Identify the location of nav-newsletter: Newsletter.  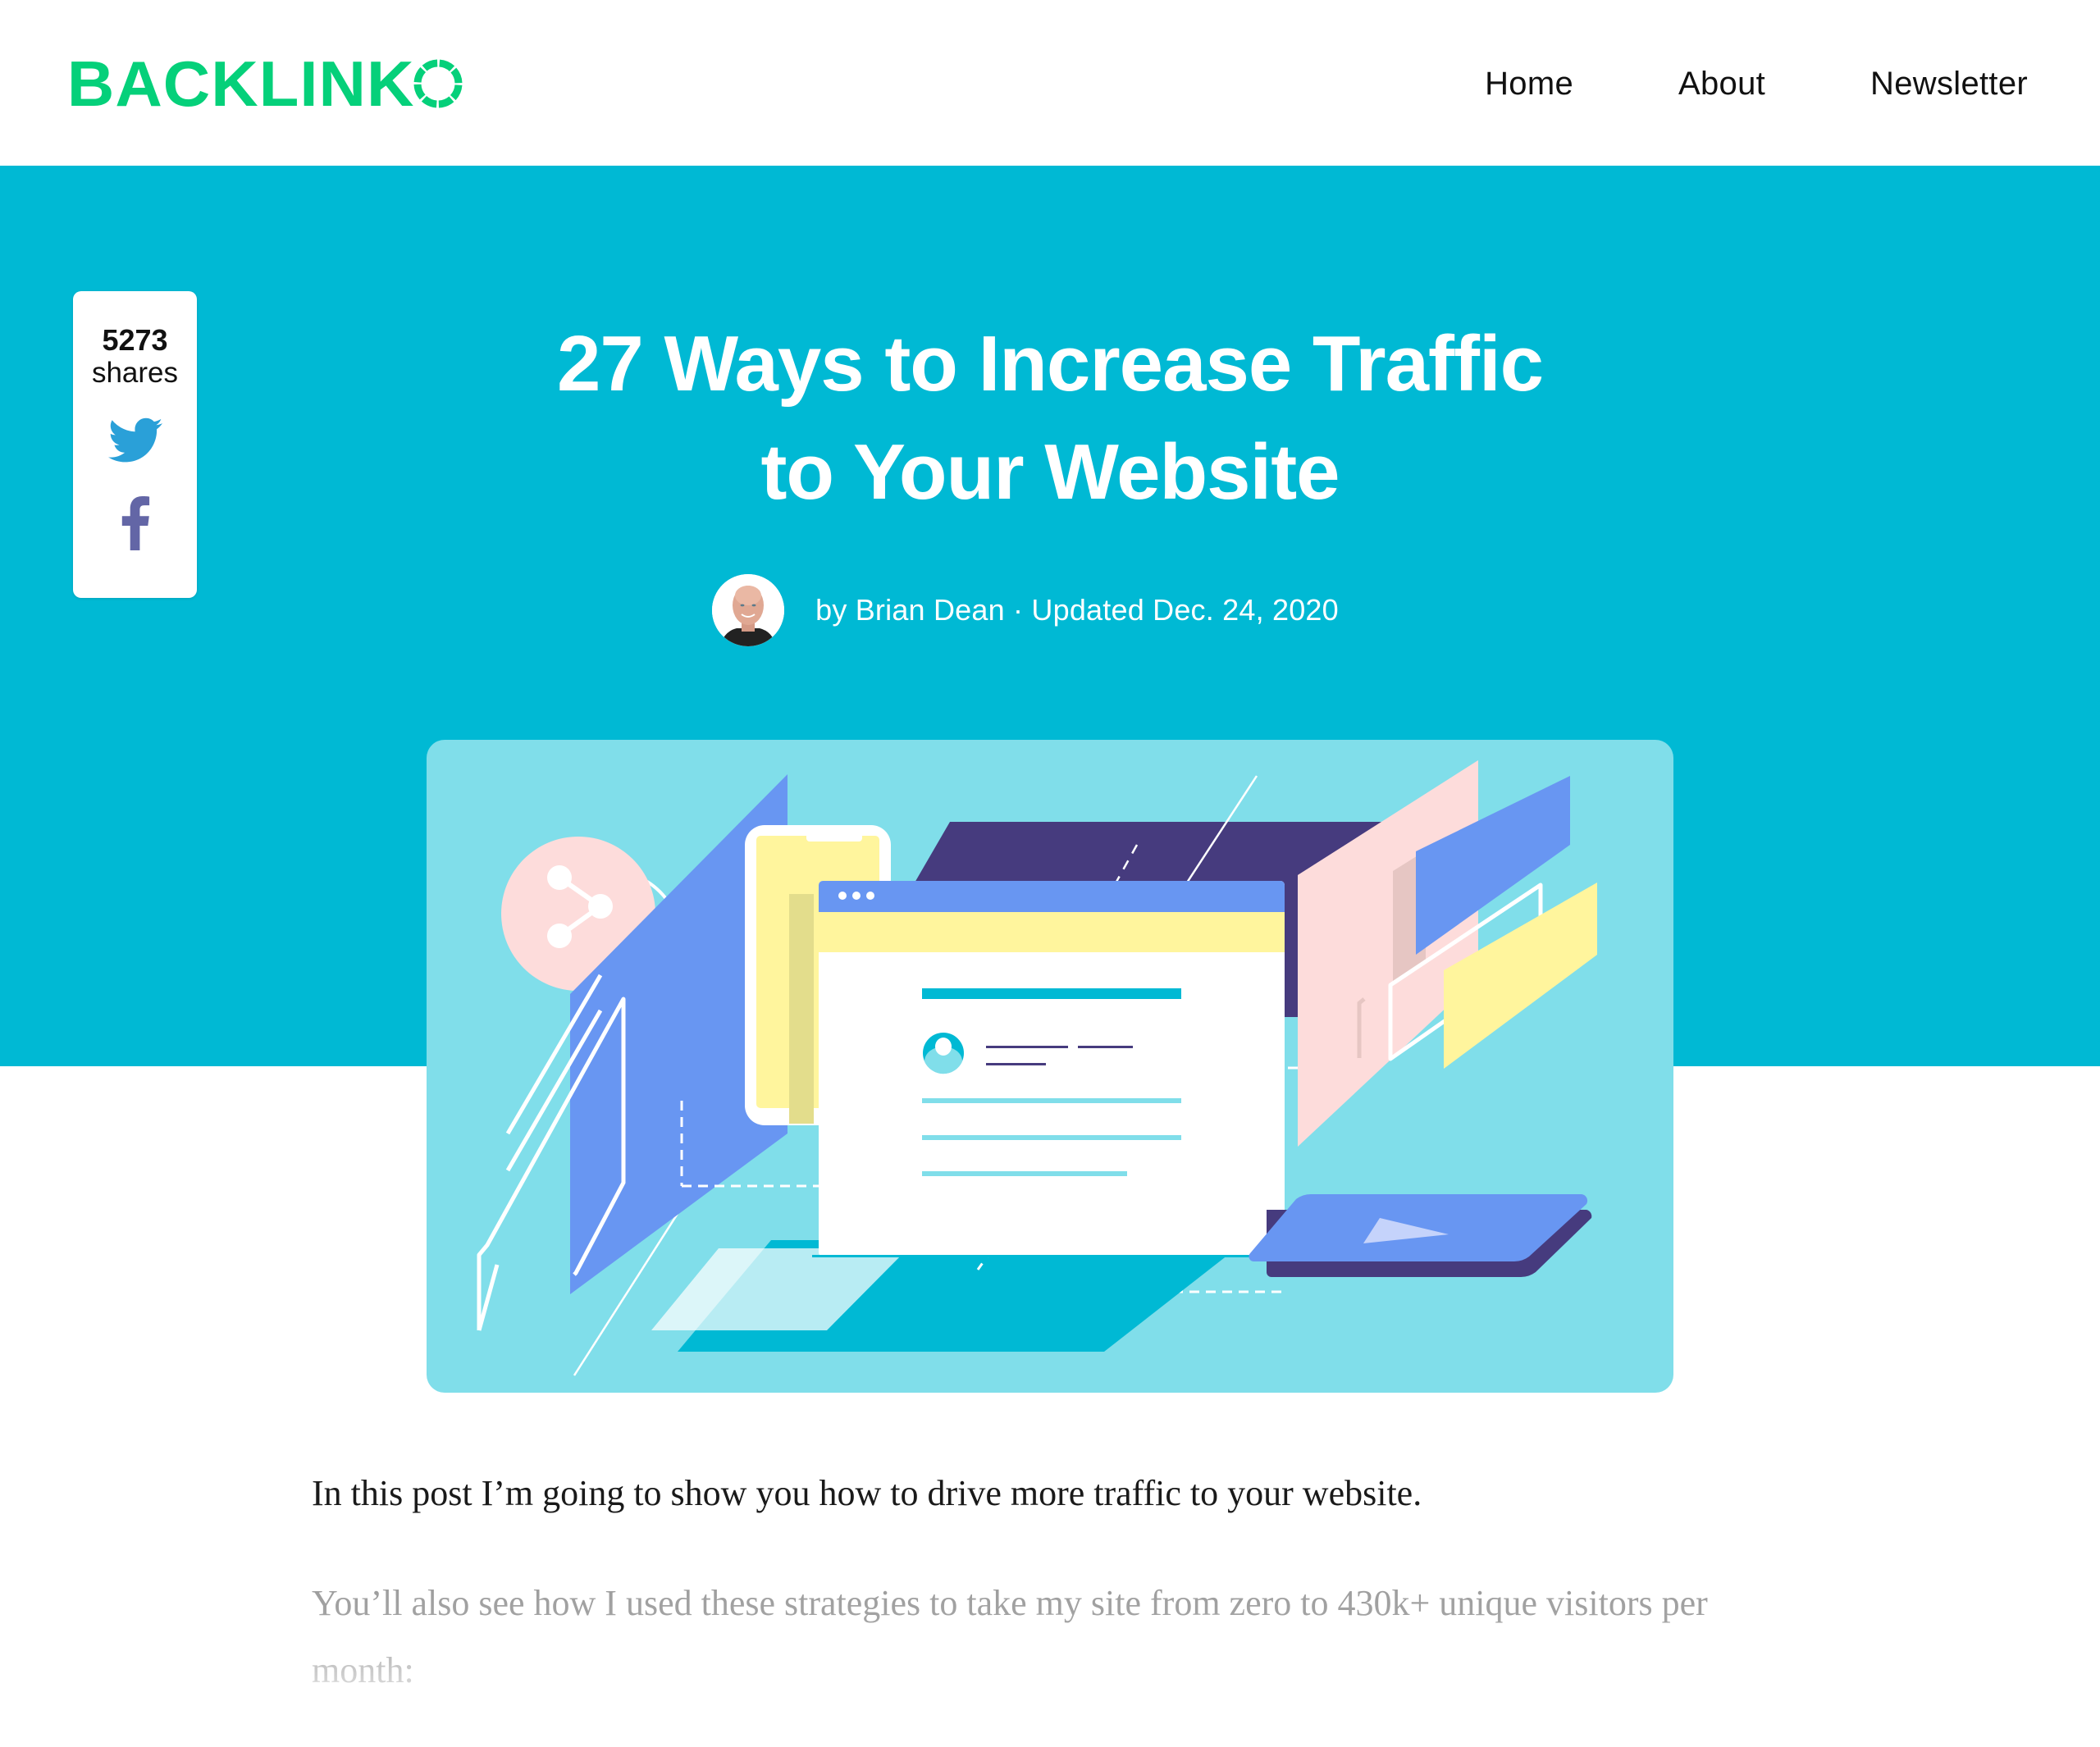
(1949, 84).